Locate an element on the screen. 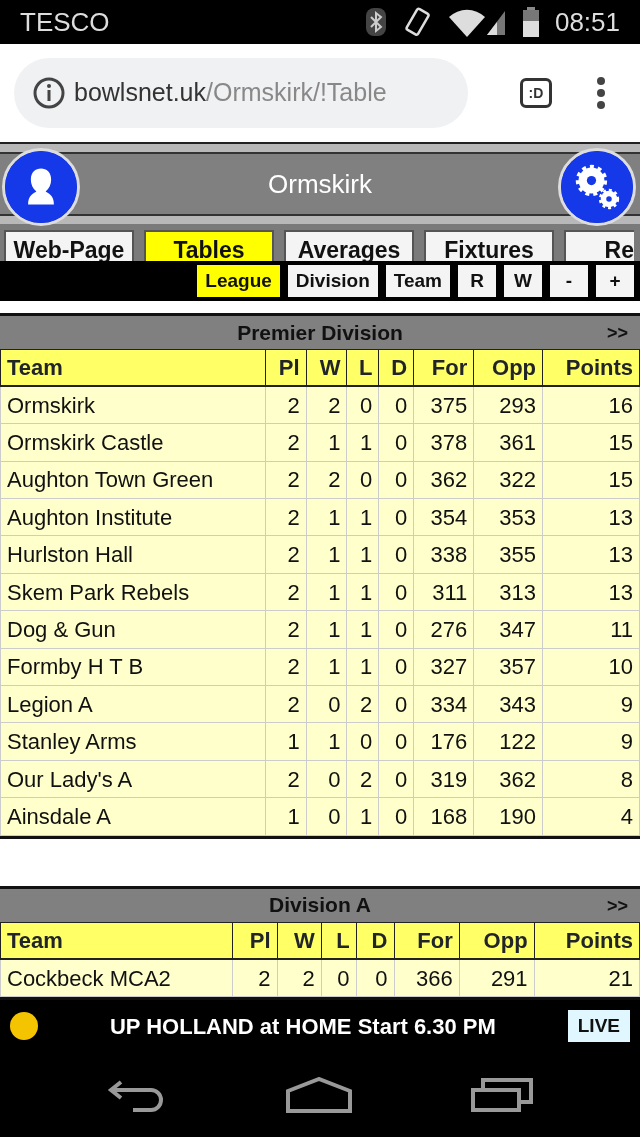  table-cell: Stanley Arms is located at coordinates (133, 741).